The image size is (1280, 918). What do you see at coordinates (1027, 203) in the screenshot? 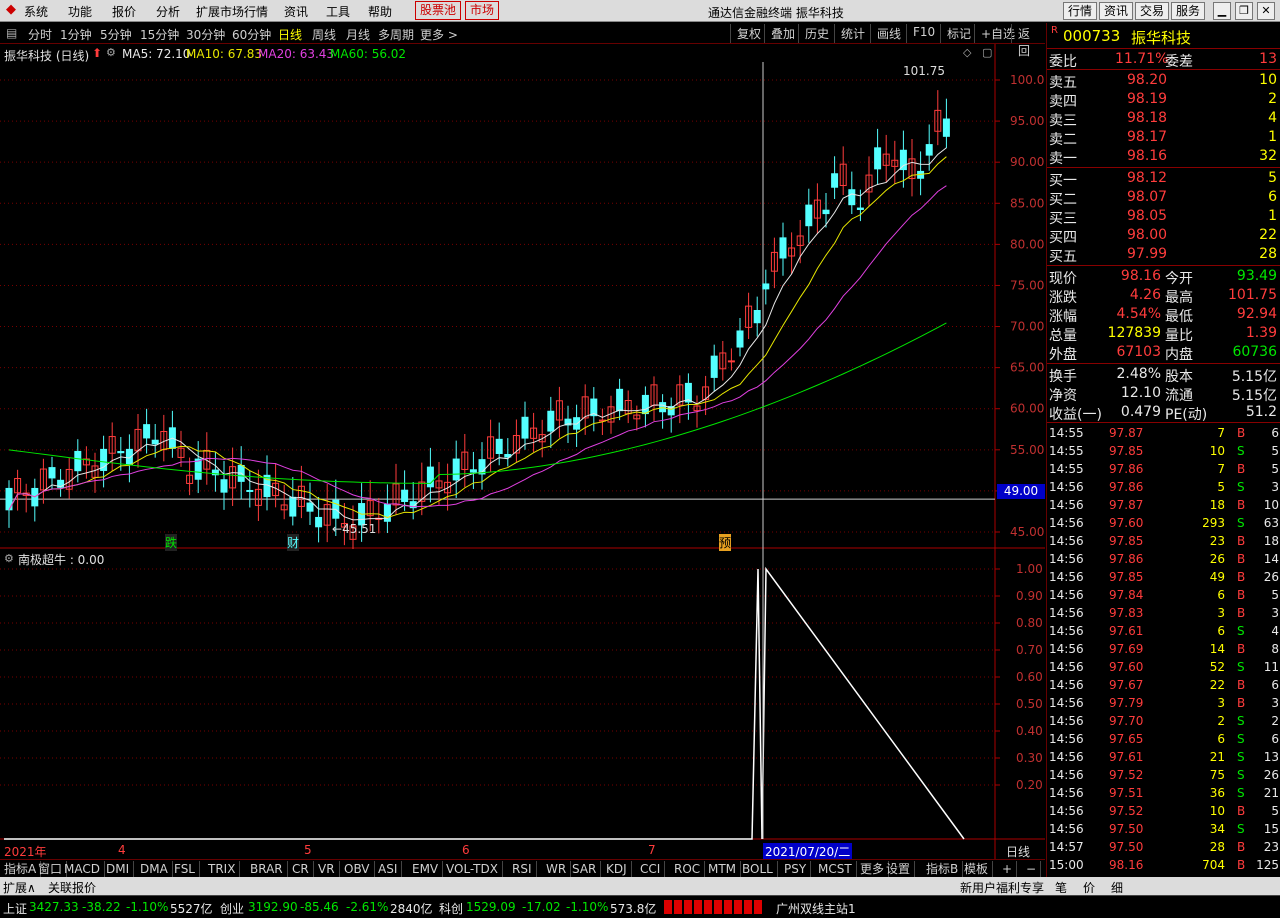
I see `price-tick-label: 85.00` at bounding box center [1027, 203].